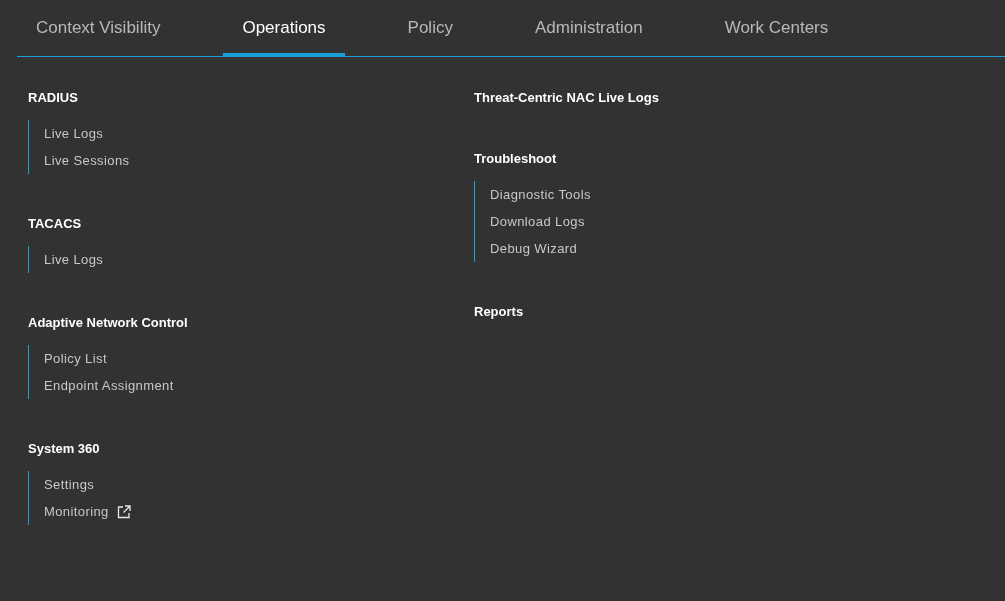 The image size is (1005, 601). Describe the element at coordinates (87, 160) in the screenshot. I see `menu-link: Live Sessions` at that location.